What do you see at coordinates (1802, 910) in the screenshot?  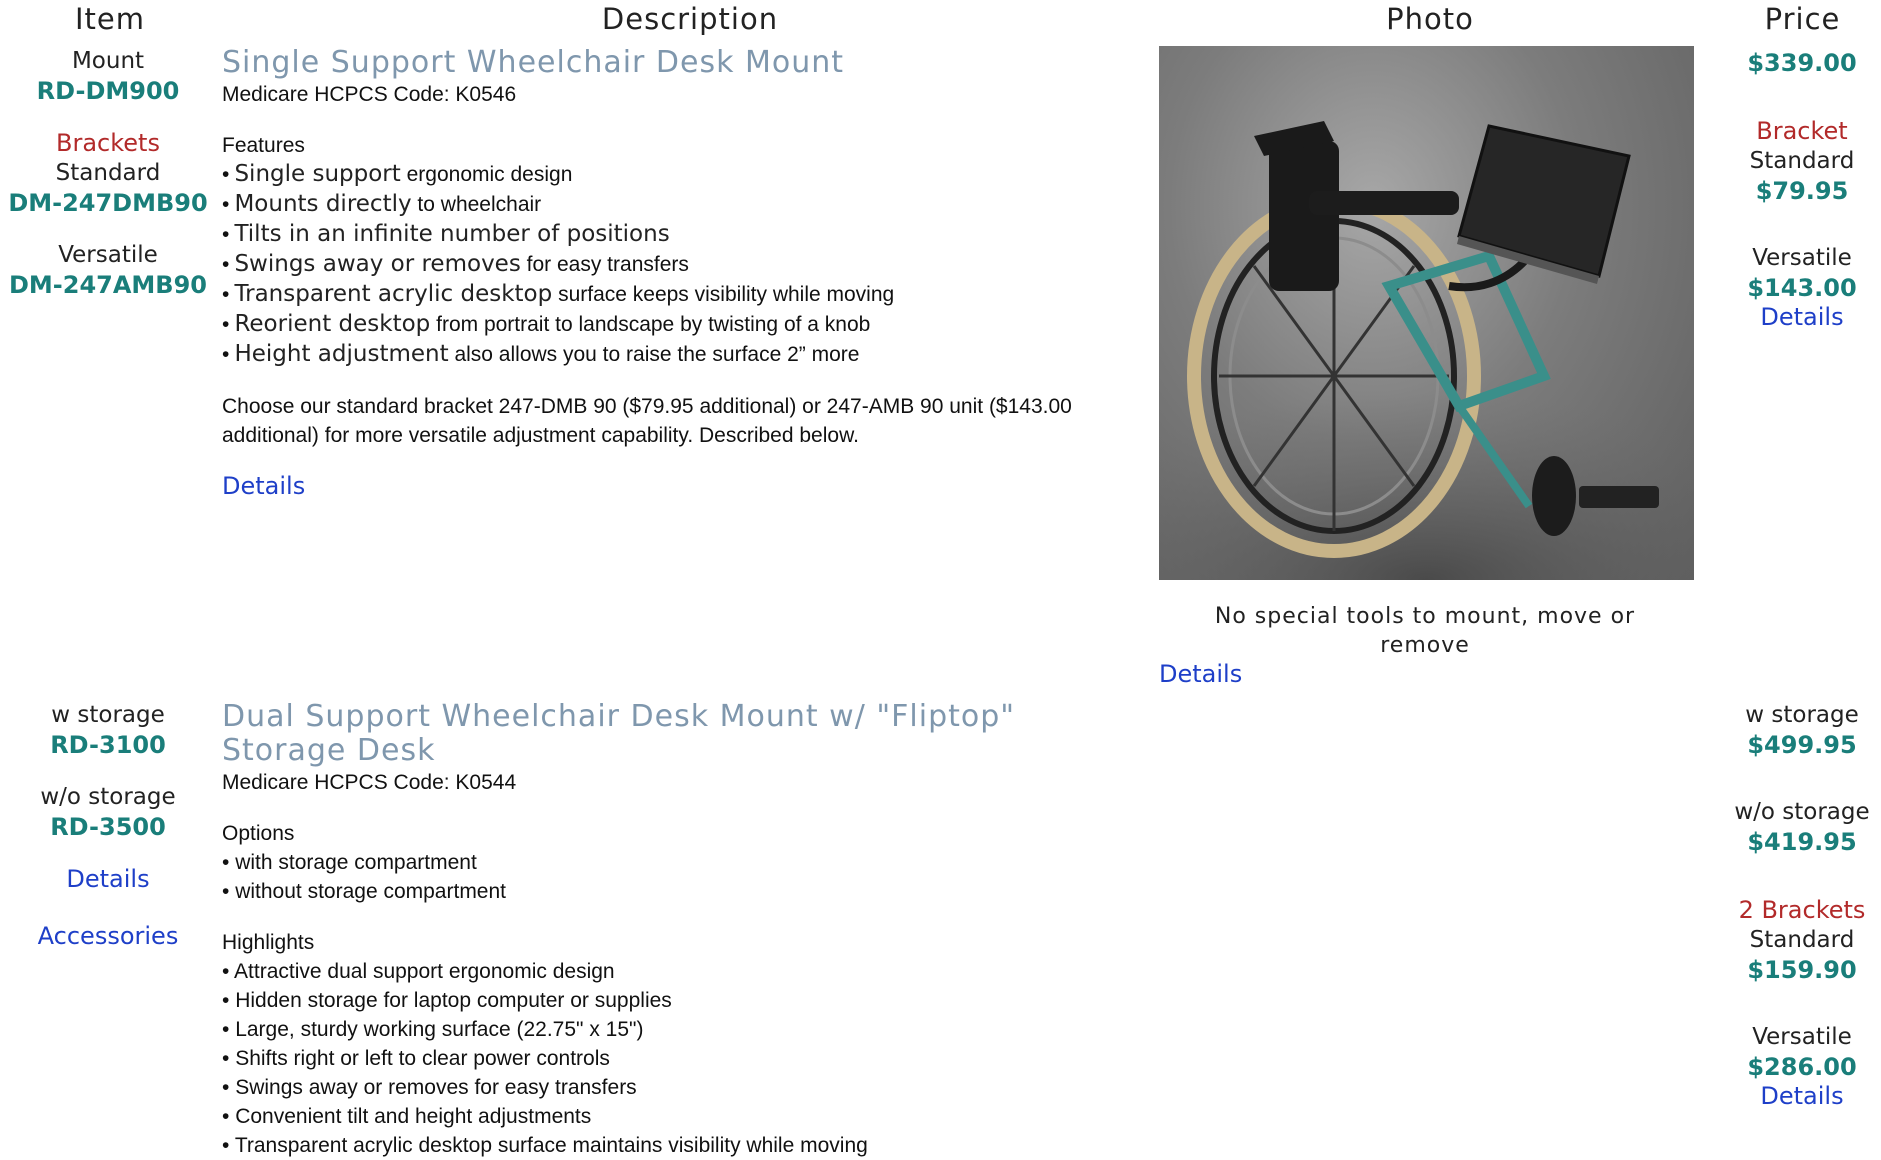 I see `brackets-label: 2 Brackets` at bounding box center [1802, 910].